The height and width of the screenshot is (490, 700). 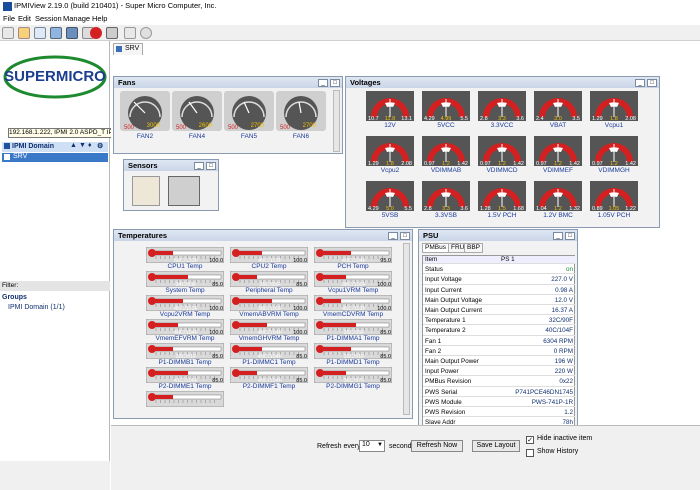 What do you see at coordinates (373, 163) in the screenshot?
I see `volt-low: 1.29` at bounding box center [373, 163].